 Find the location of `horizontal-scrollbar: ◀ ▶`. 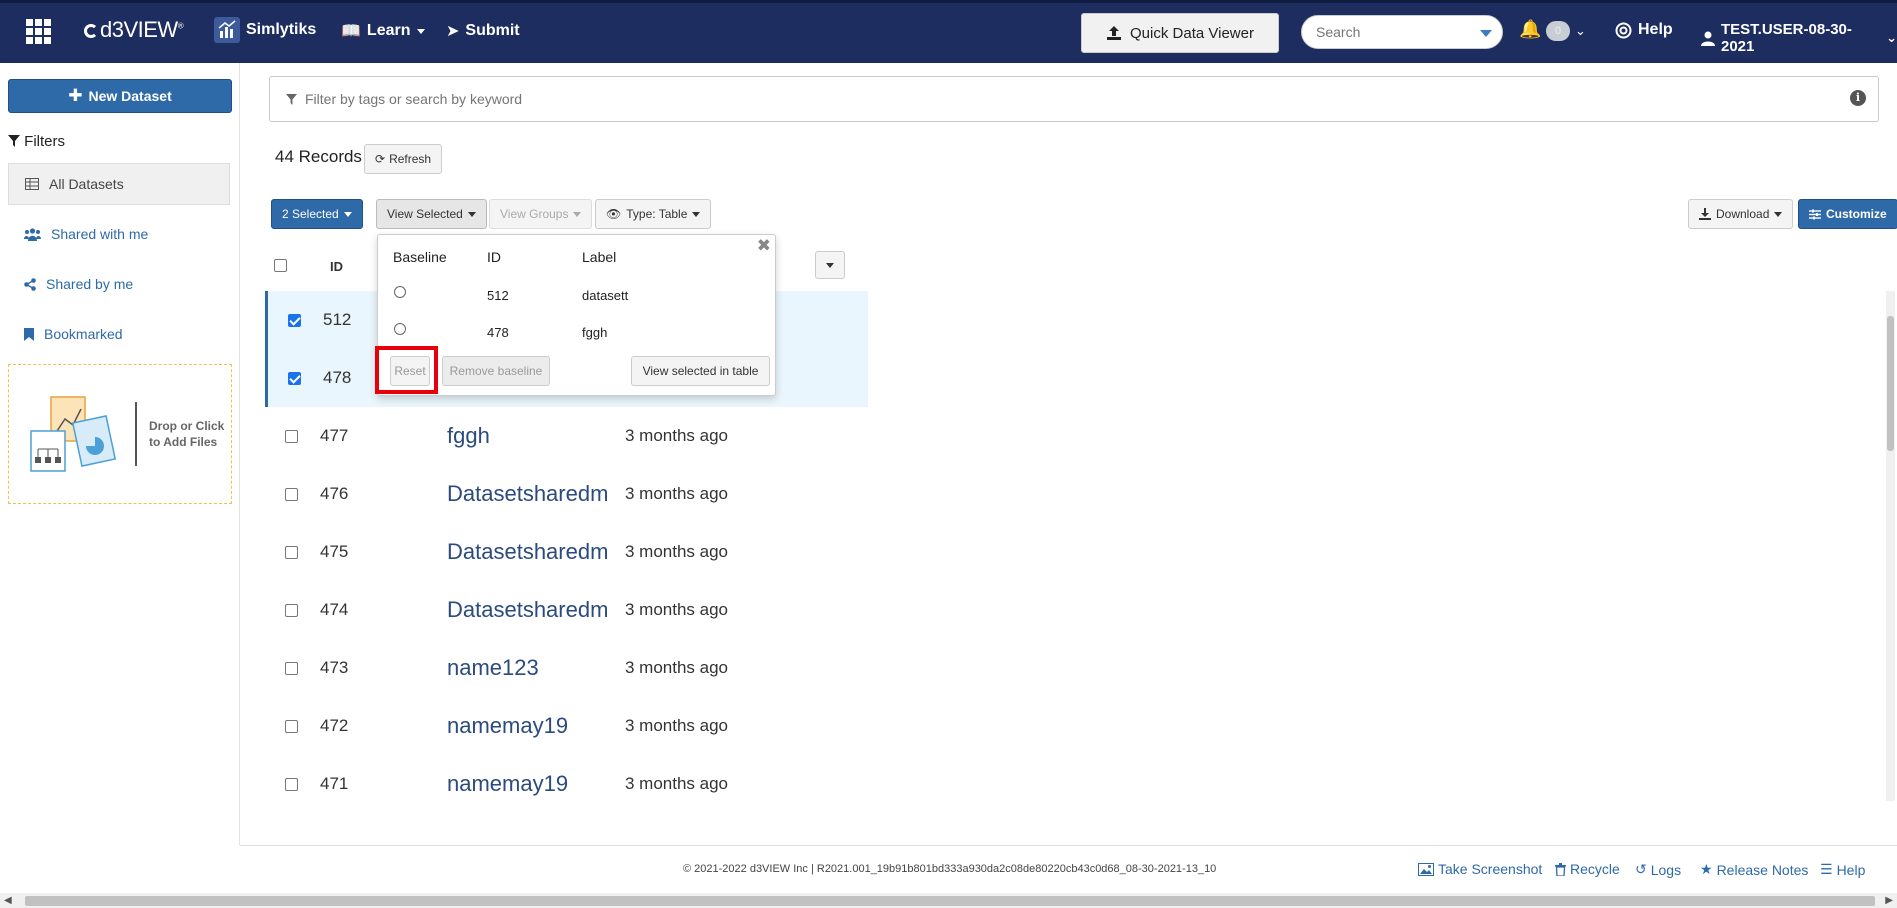

horizontal-scrollbar: ◀ ▶ is located at coordinates (948, 900).